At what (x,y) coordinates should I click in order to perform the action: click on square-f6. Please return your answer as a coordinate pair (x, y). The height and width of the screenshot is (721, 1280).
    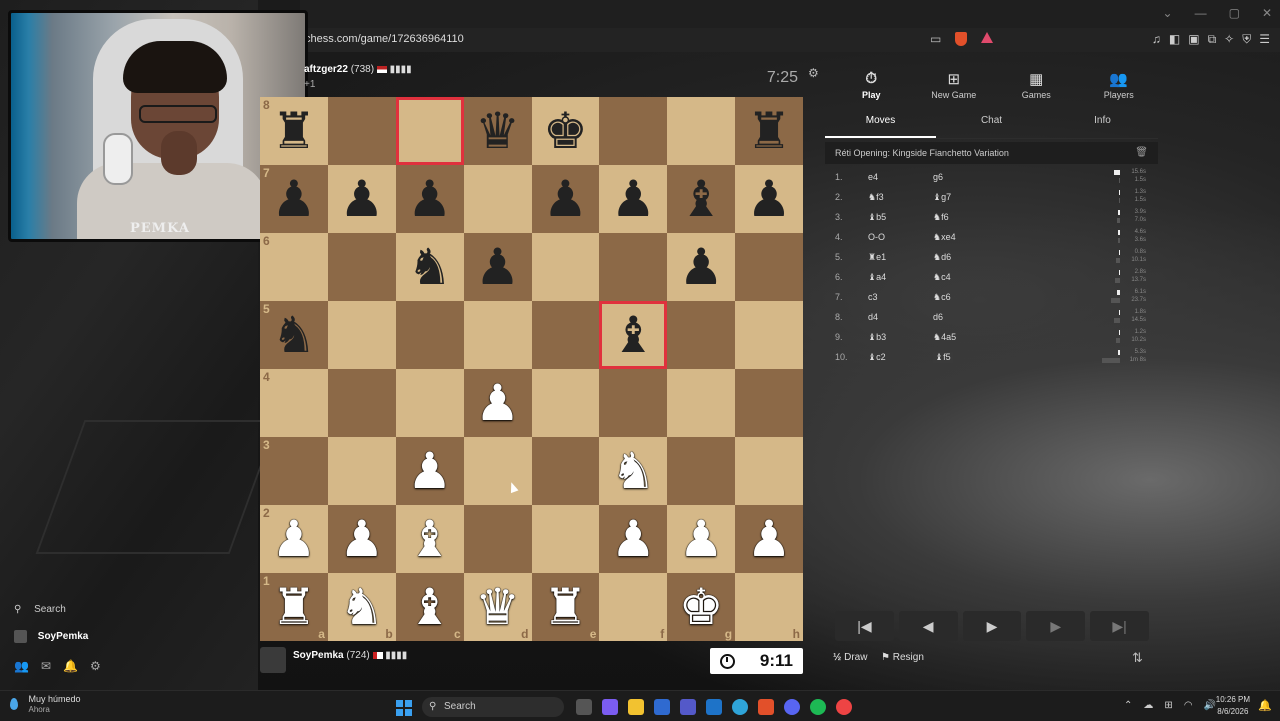
    Looking at the image, I should click on (633, 267).